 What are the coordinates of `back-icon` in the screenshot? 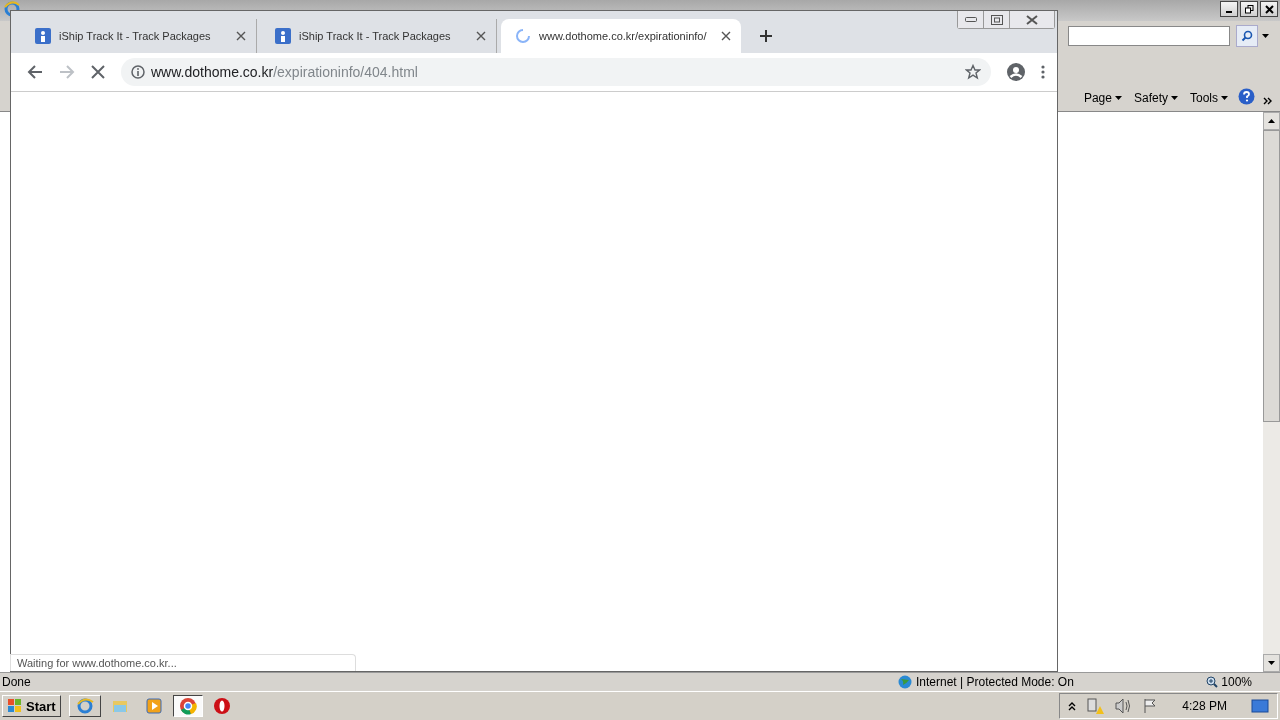 It's located at (35, 72).